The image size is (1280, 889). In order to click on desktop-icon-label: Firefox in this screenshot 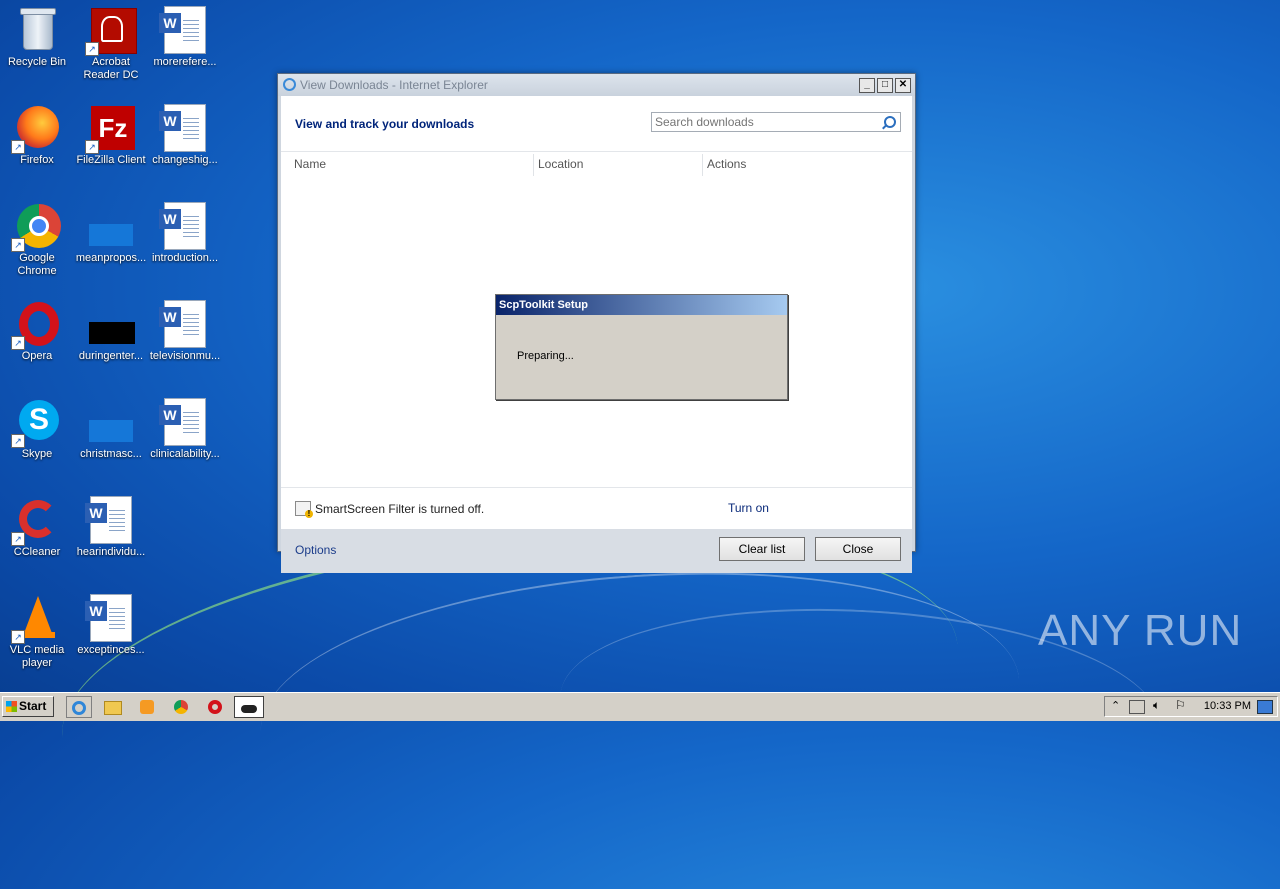, I will do `click(37, 160)`.